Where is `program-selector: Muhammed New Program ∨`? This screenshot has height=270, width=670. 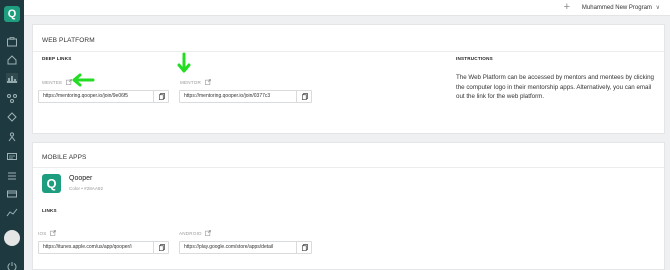
program-selector: Muhammed New Program ∨ is located at coordinates (621, 7).